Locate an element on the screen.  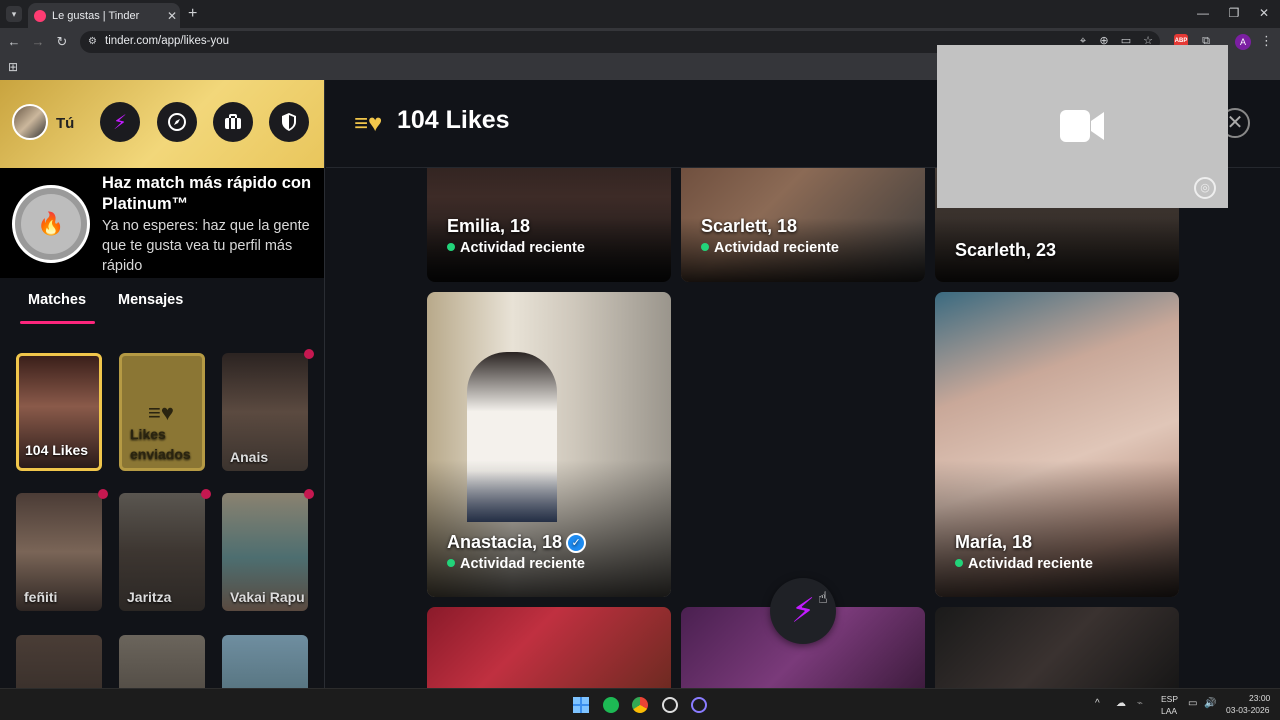
volume-icon: 🔊 is located at coordinates (1210, 703).